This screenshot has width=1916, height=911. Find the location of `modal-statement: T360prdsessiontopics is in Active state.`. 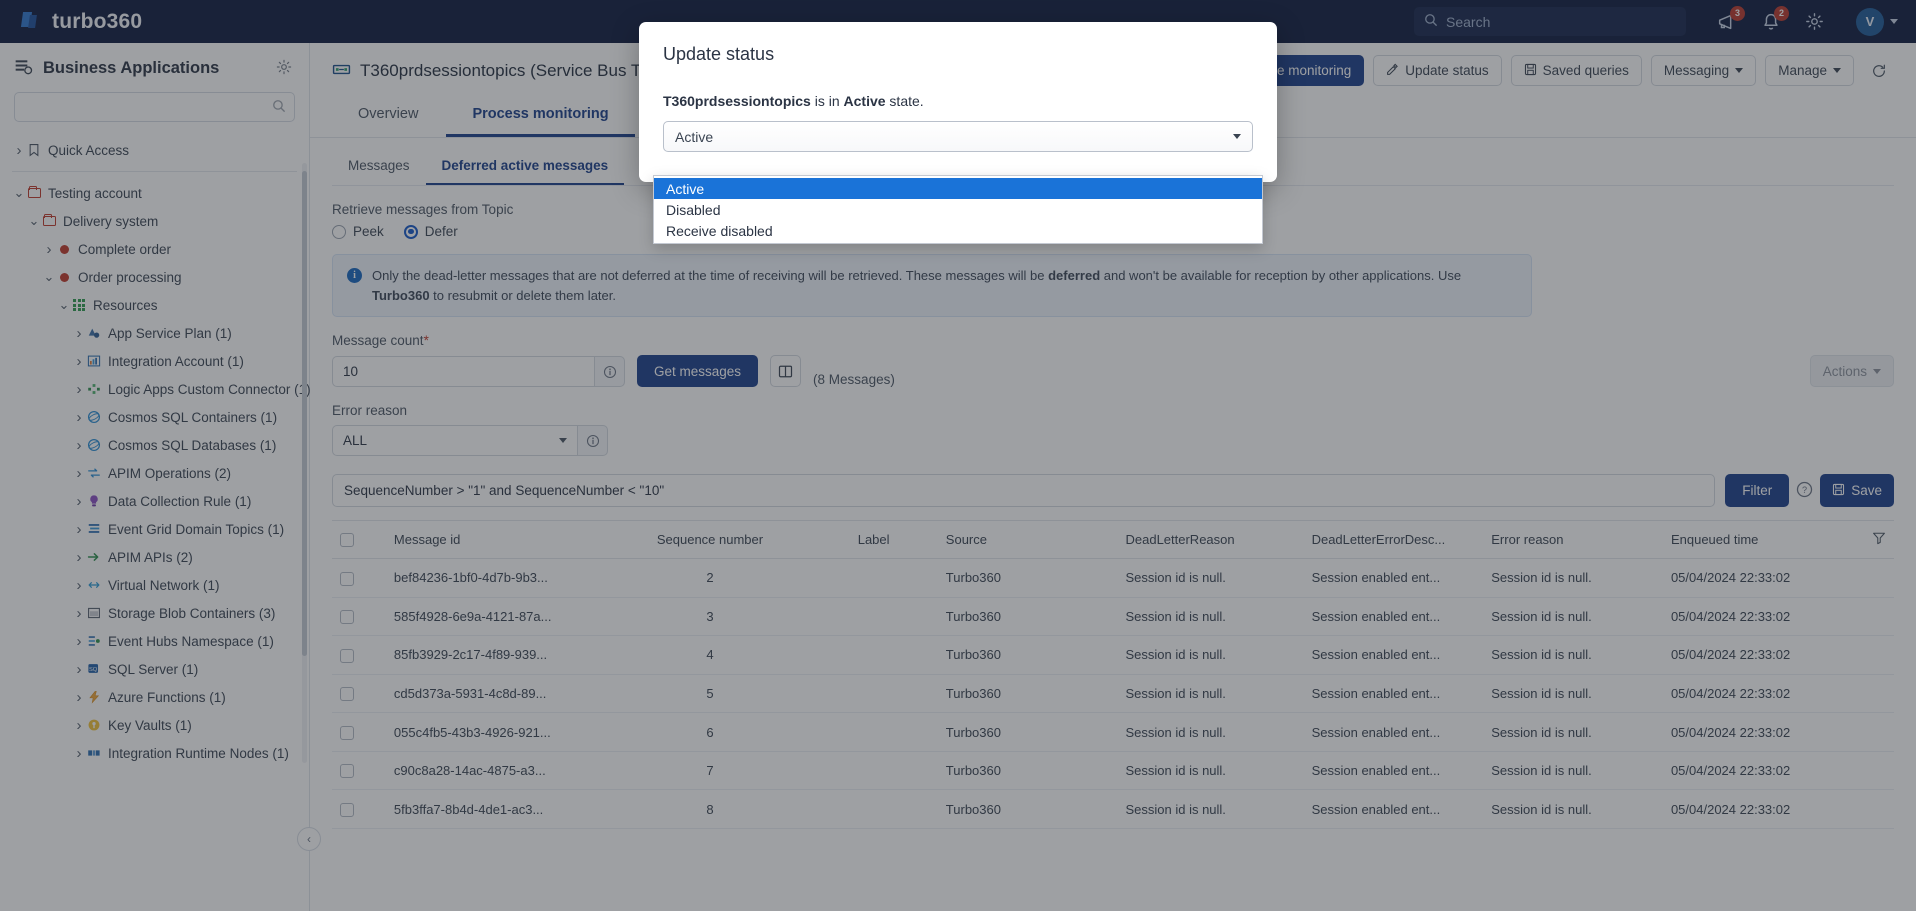

modal-statement: T360prdsessiontopics is in Active state. is located at coordinates (958, 101).